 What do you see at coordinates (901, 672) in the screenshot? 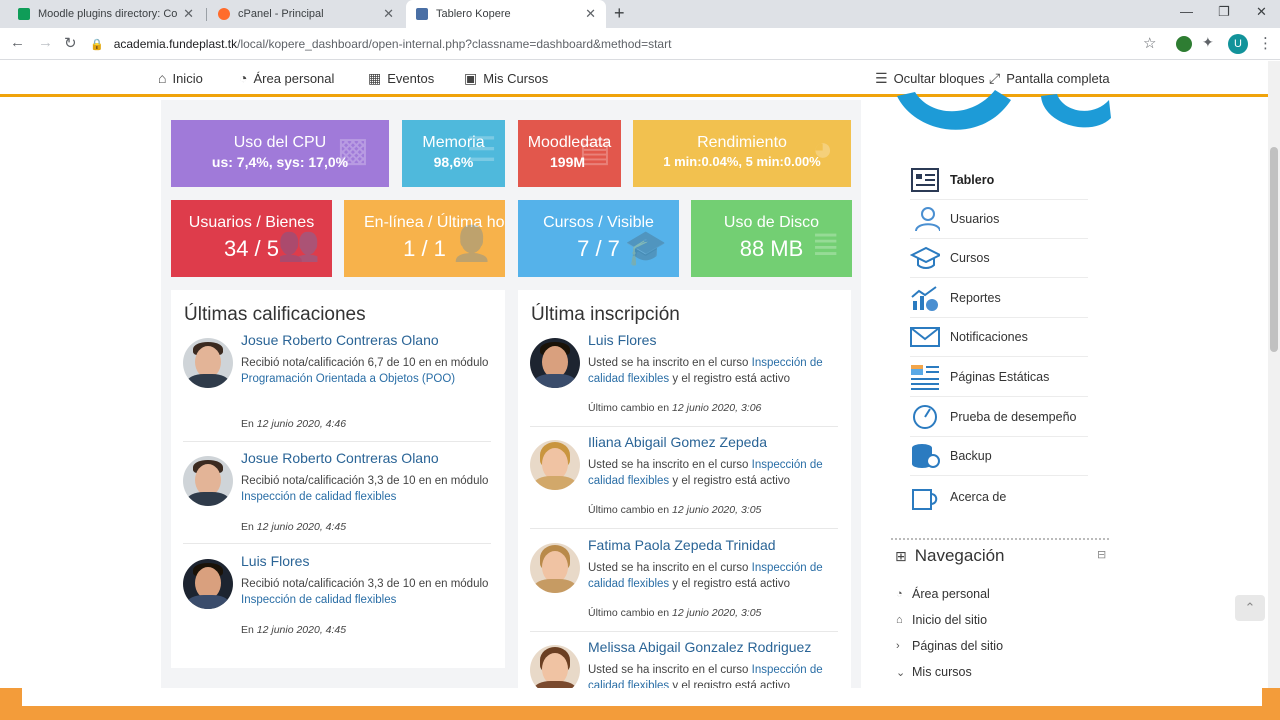
I see `chevron-down-icon: ⌄` at bounding box center [901, 672].